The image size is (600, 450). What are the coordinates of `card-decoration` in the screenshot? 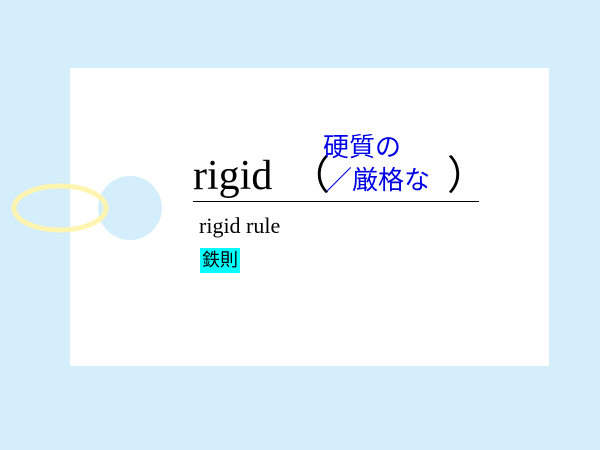 It's located at (86, 208).